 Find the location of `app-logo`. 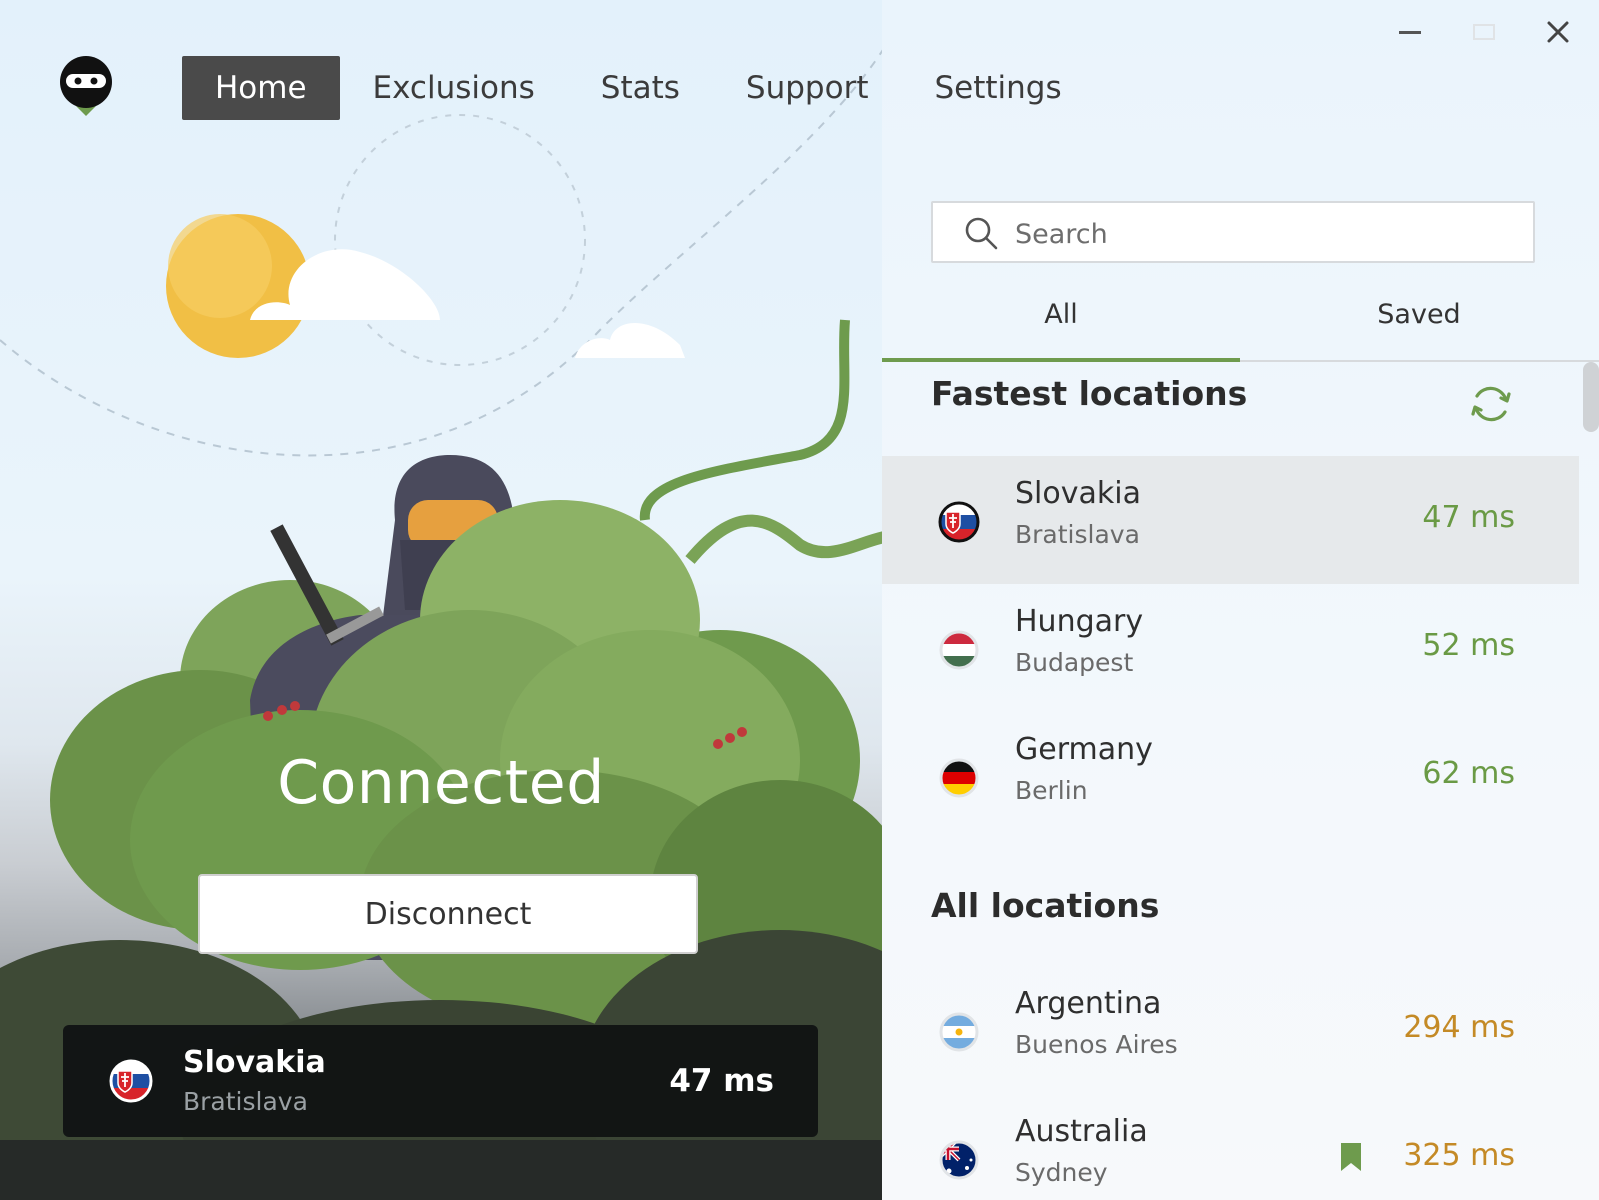

app-logo is located at coordinates (86, 87).